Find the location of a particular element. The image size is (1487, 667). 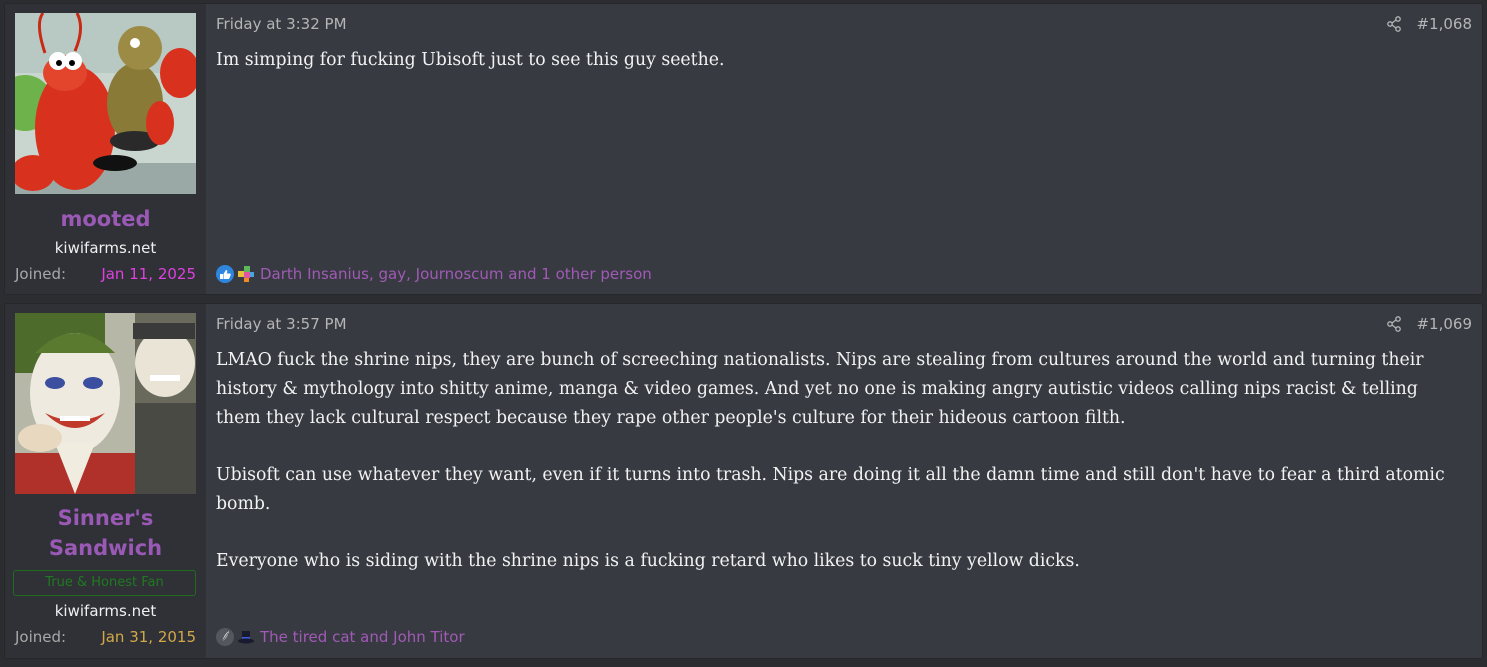

puzzle-icon is located at coordinates (246, 274).